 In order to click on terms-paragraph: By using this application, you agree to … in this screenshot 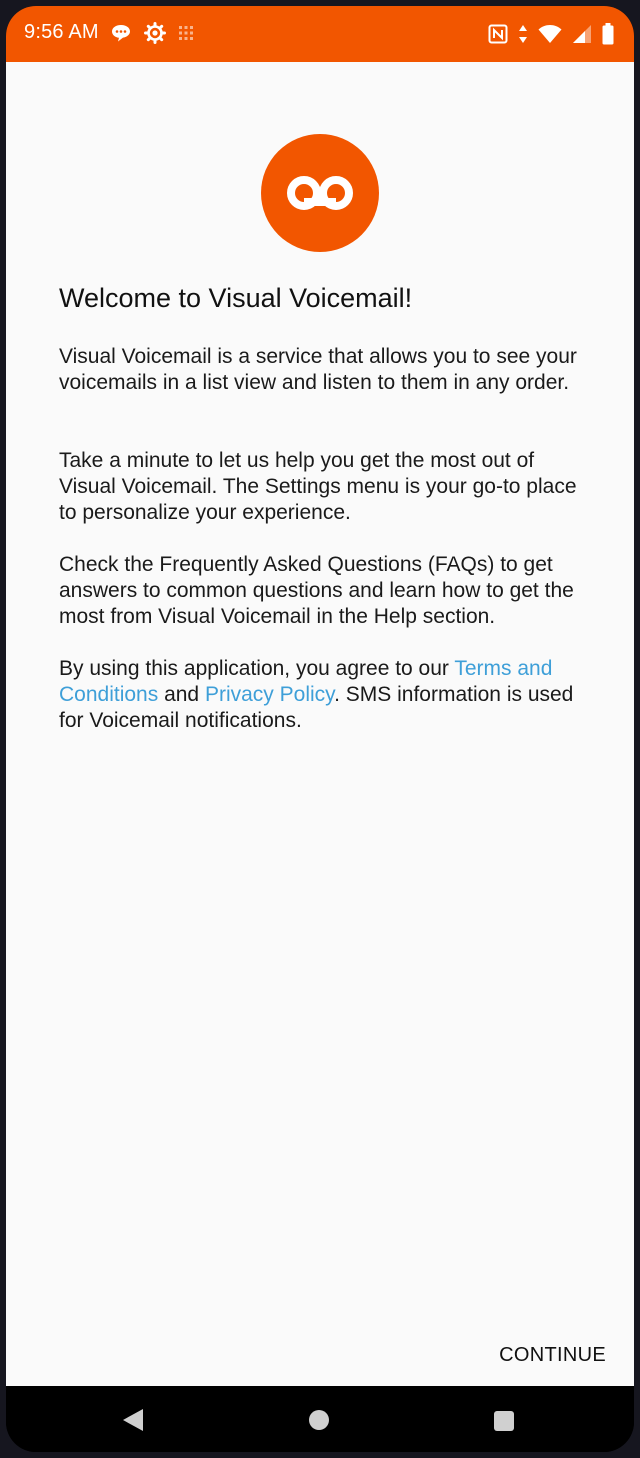, I will do `click(324, 695)`.